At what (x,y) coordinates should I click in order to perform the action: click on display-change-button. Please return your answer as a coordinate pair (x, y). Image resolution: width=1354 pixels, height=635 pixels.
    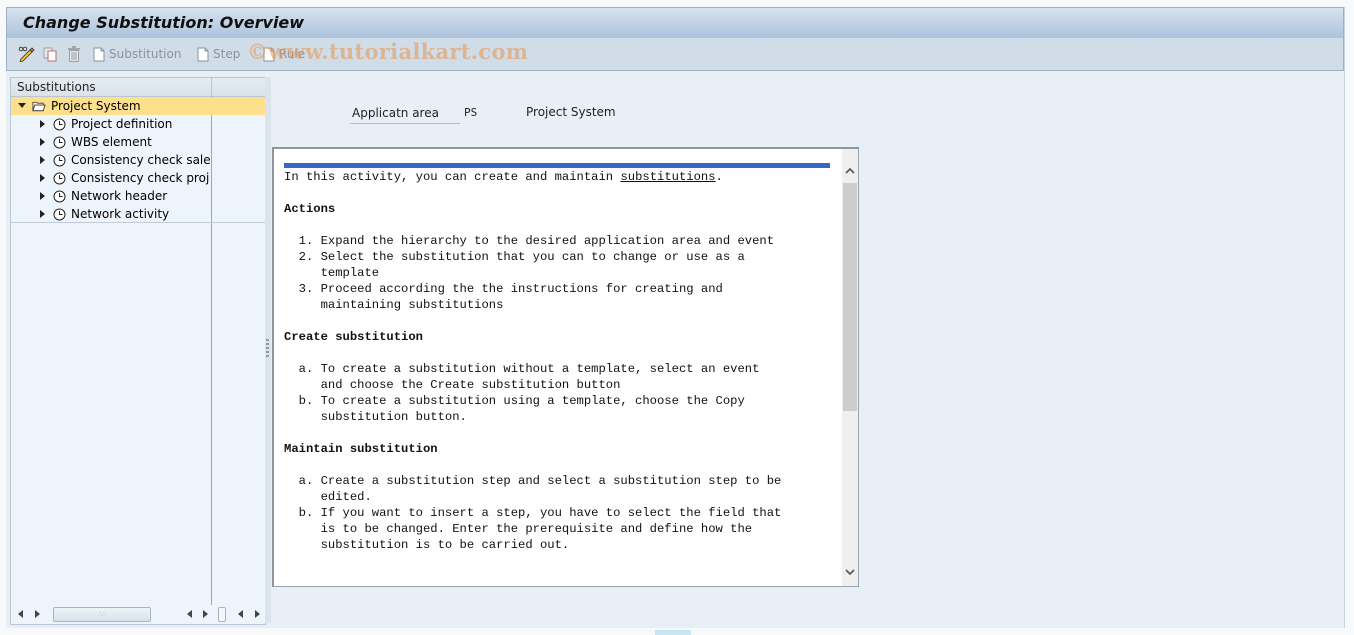
    Looking at the image, I should click on (27, 54).